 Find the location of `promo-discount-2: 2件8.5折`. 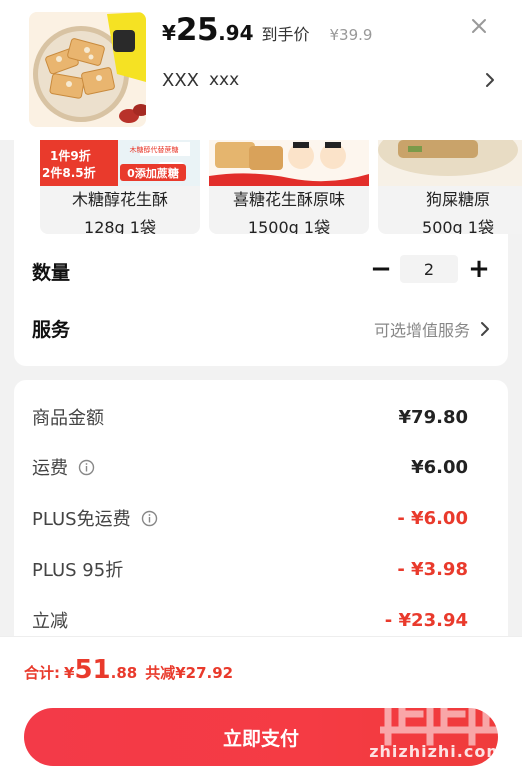

promo-discount-2: 2件8.5折 is located at coordinates (69, 173).